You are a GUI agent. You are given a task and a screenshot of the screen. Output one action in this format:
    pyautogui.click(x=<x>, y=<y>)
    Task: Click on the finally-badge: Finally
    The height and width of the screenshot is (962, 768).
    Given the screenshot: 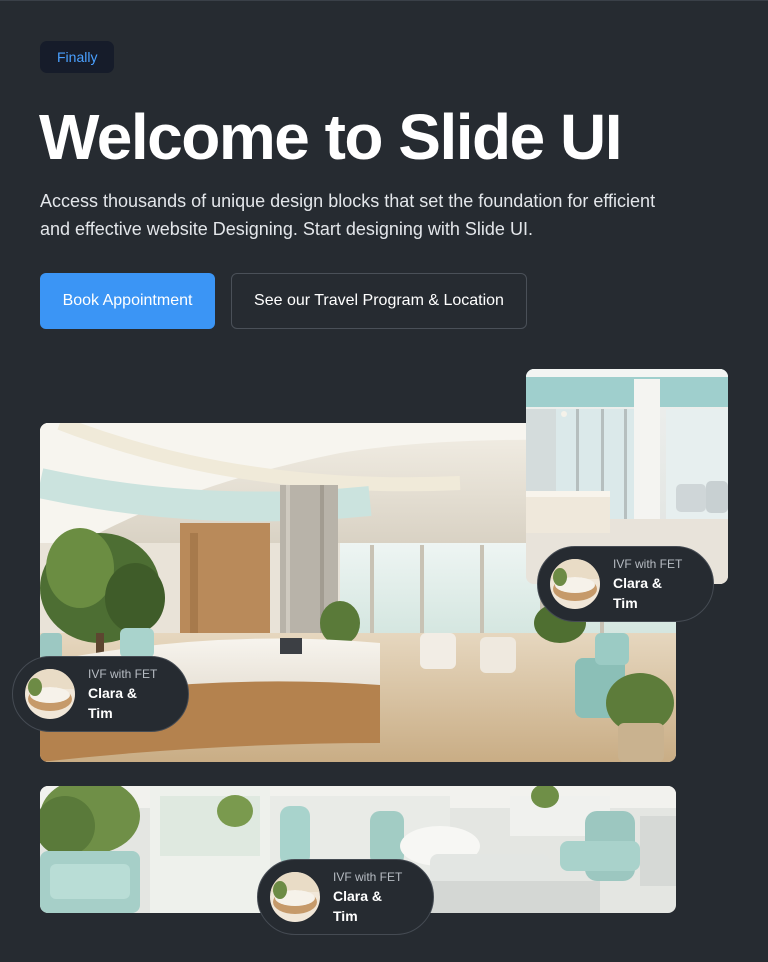 What is the action you would take?
    pyautogui.click(x=77, y=57)
    